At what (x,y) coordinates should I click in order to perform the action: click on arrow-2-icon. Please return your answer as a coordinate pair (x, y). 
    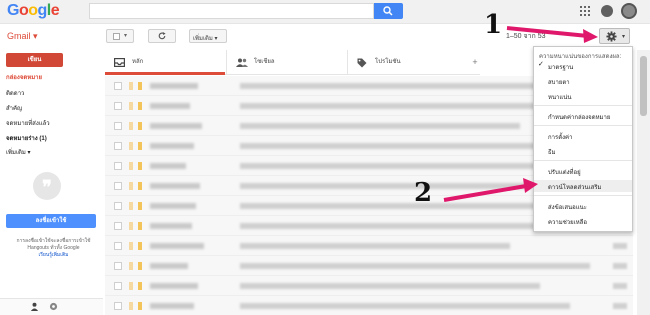
    Looking at the image, I should click on (490, 190).